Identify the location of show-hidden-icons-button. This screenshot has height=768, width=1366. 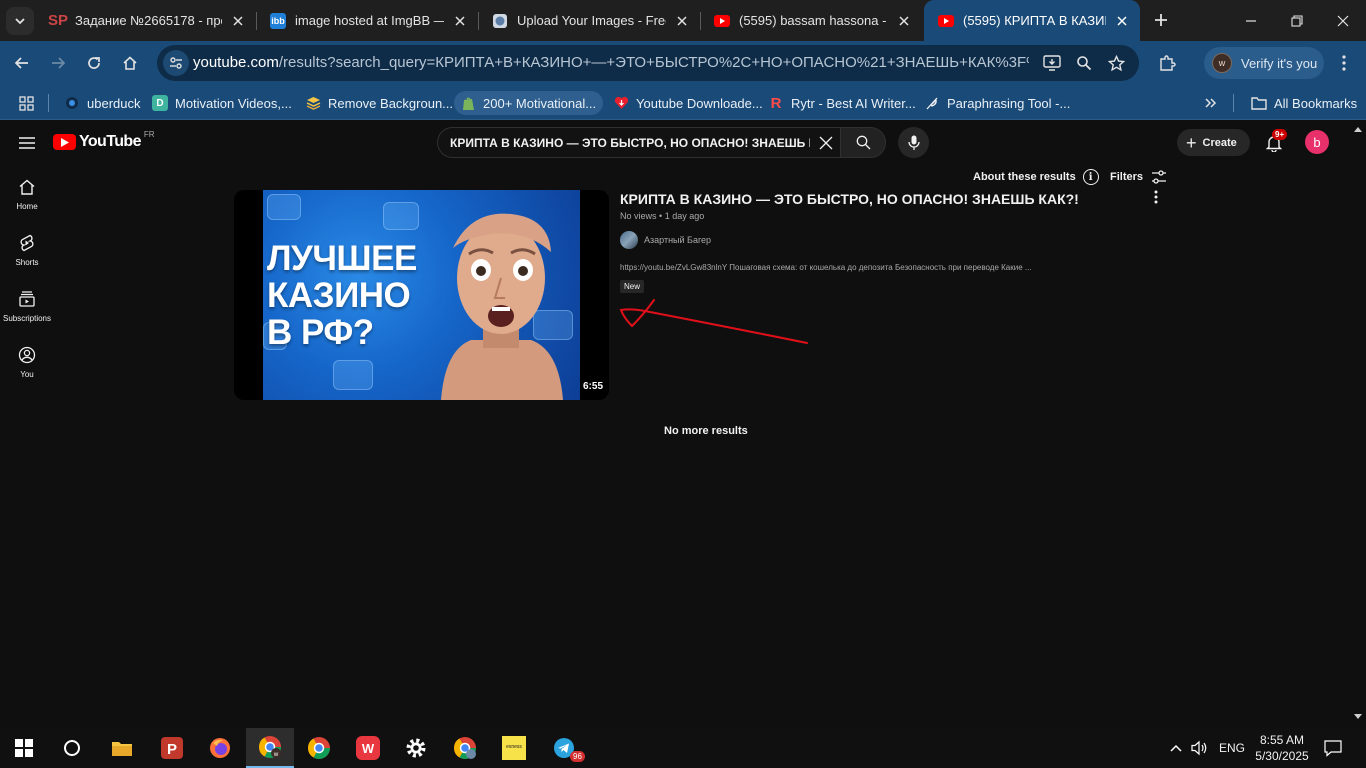
(1176, 748).